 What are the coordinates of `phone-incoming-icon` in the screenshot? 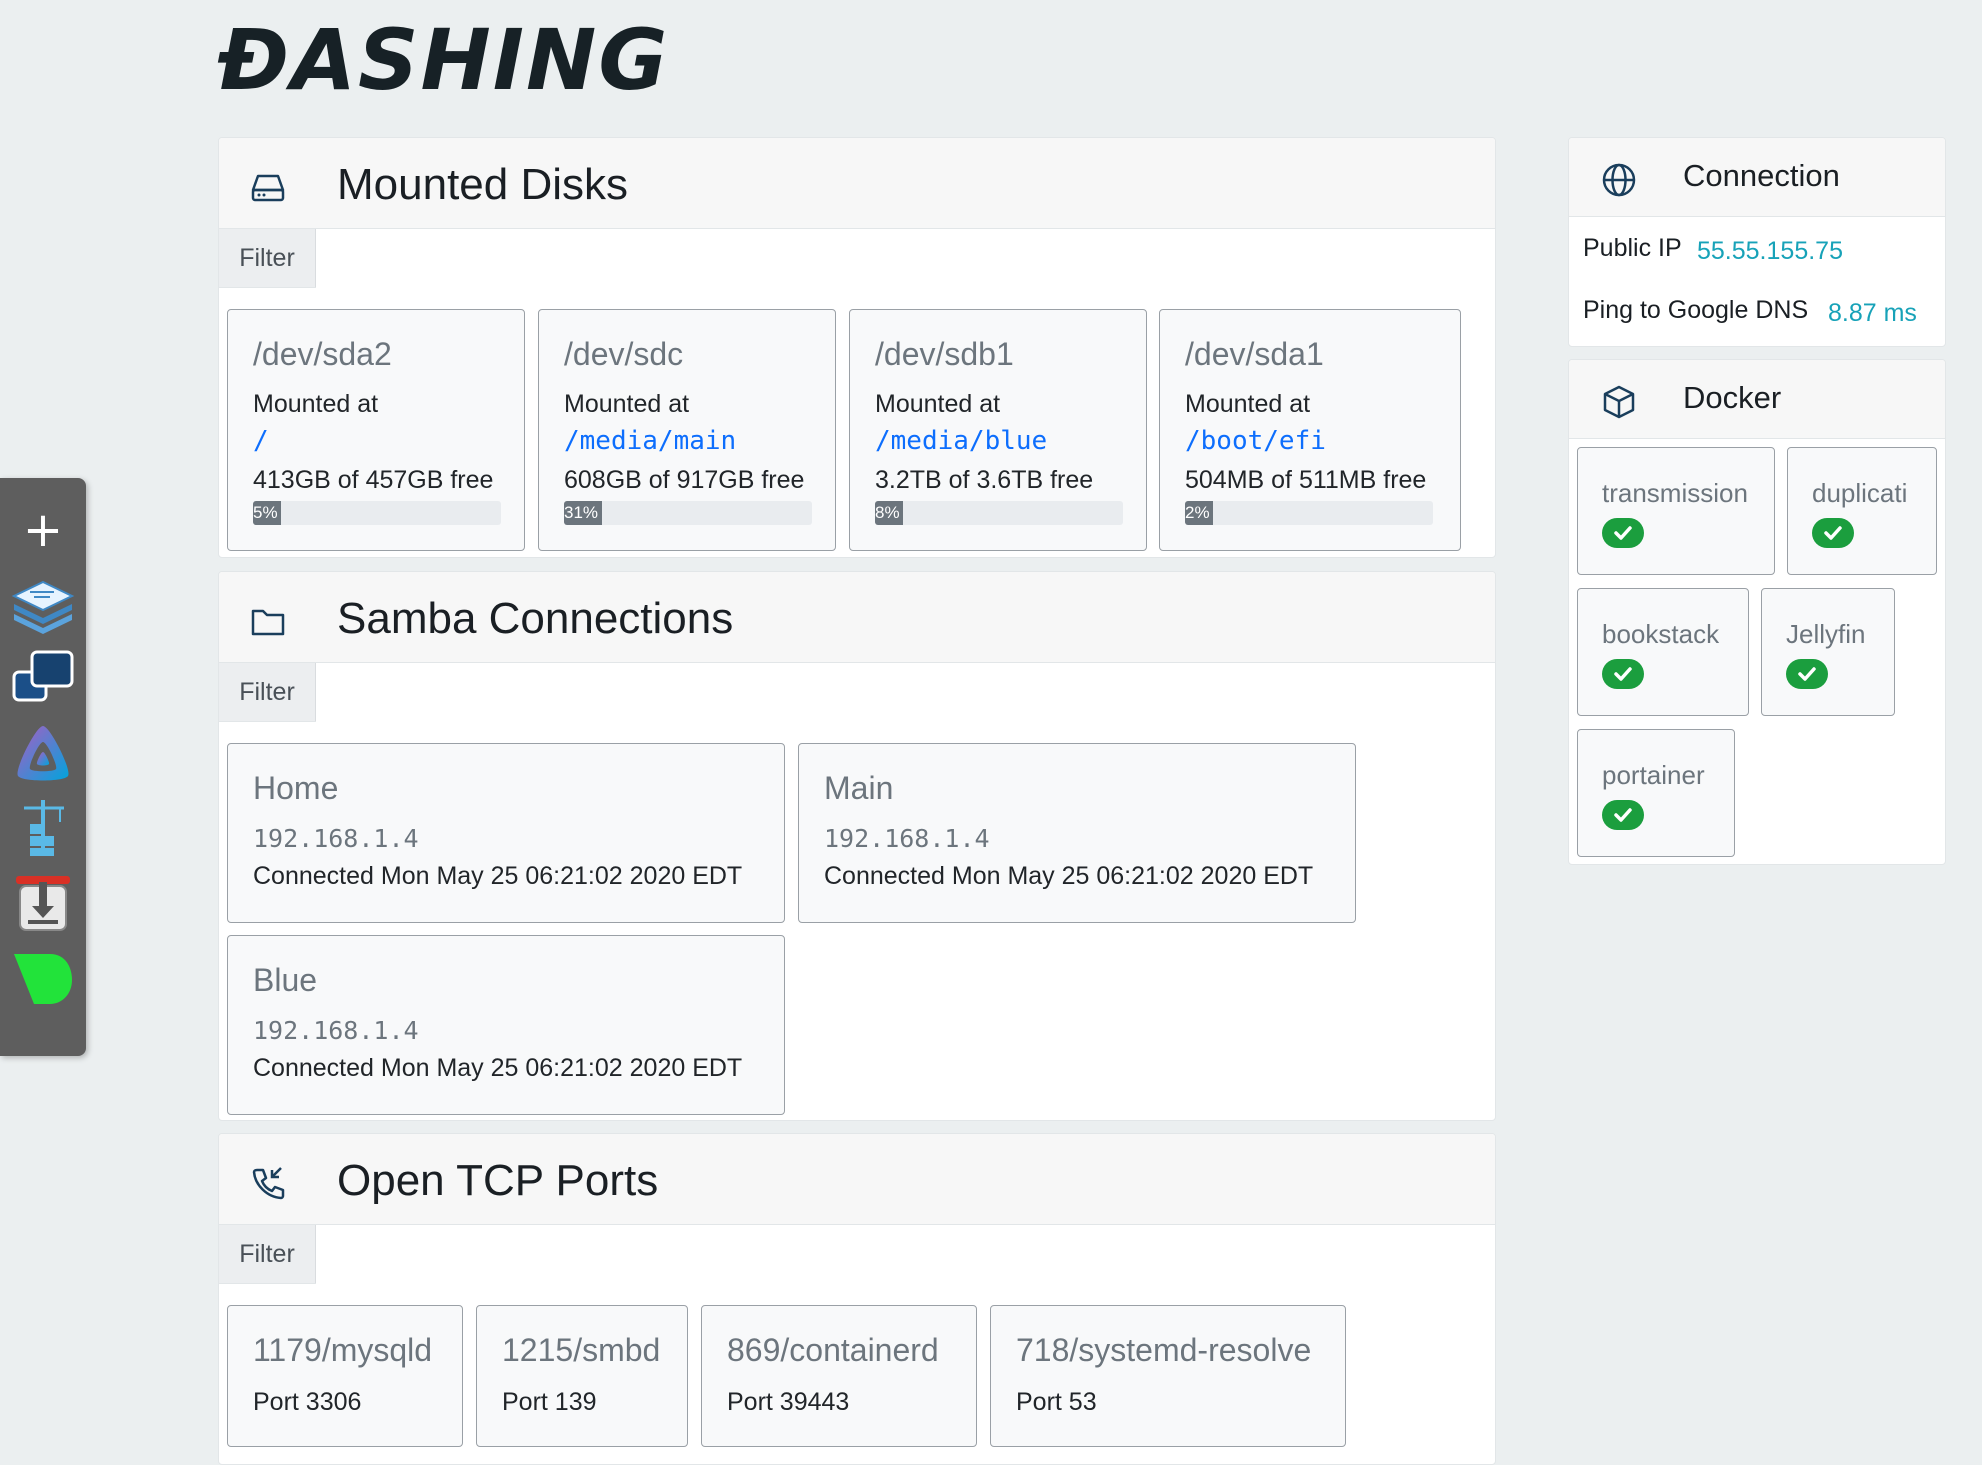 It's located at (268, 1183).